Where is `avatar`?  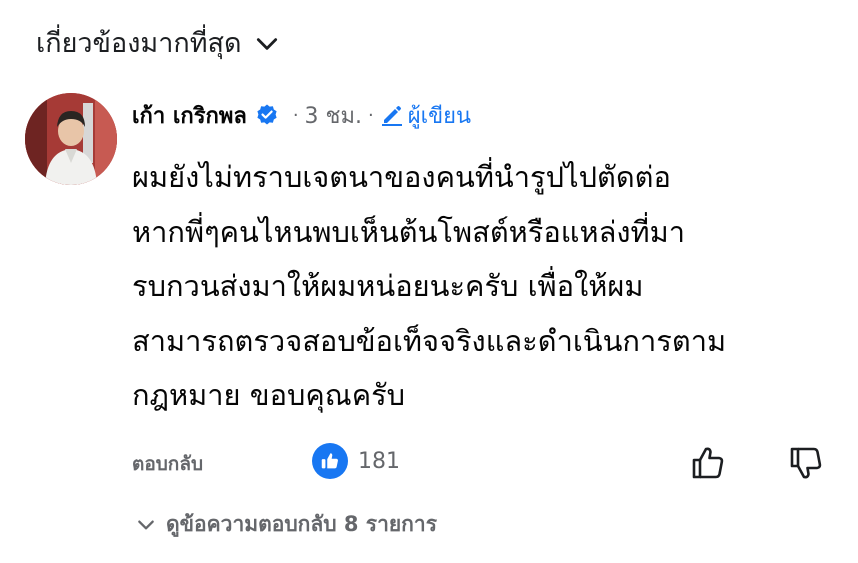 avatar is located at coordinates (71, 139).